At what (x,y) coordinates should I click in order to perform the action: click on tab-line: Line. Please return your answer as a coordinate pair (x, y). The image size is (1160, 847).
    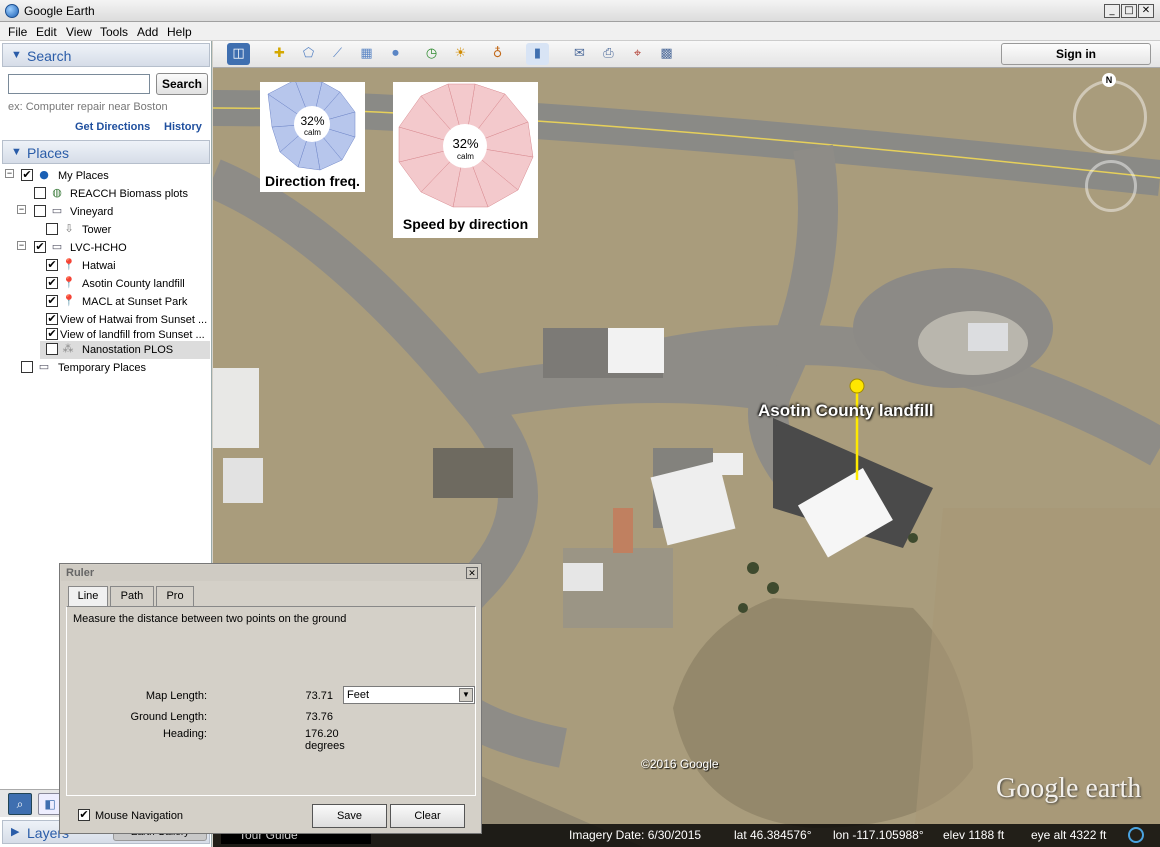
    Looking at the image, I should click on (88, 597).